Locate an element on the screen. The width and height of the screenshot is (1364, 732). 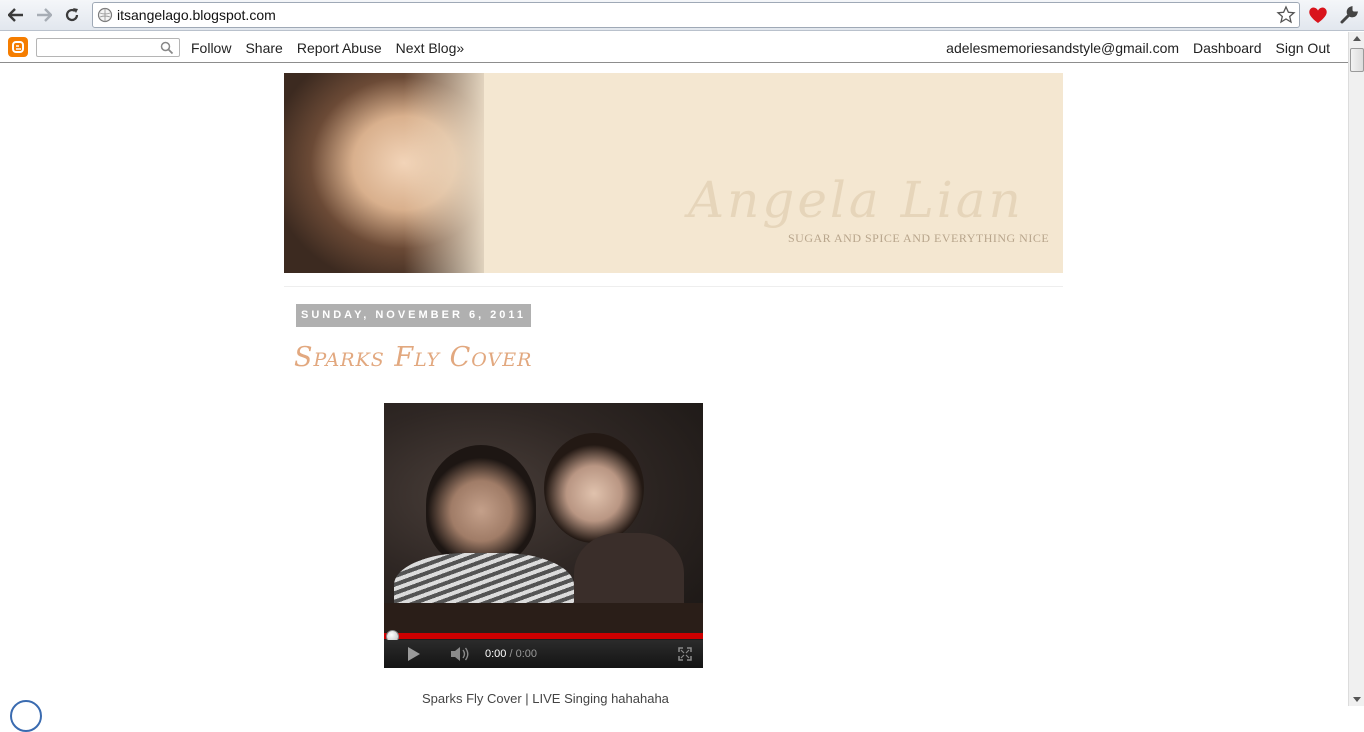
scrollbar-thumb is located at coordinates (1357, 60).